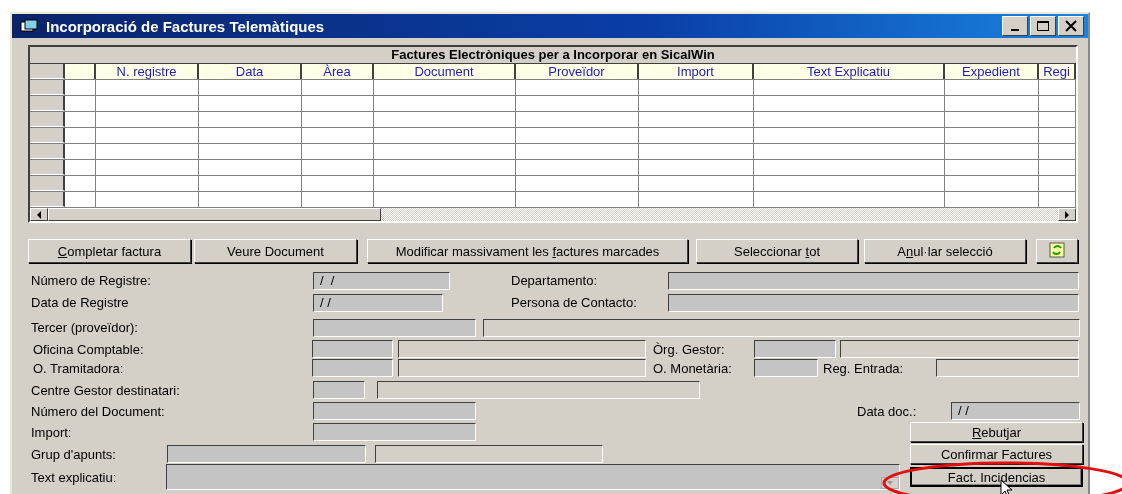 The height and width of the screenshot is (494, 1122). I want to click on field-label: Data doc.:, so click(887, 411).